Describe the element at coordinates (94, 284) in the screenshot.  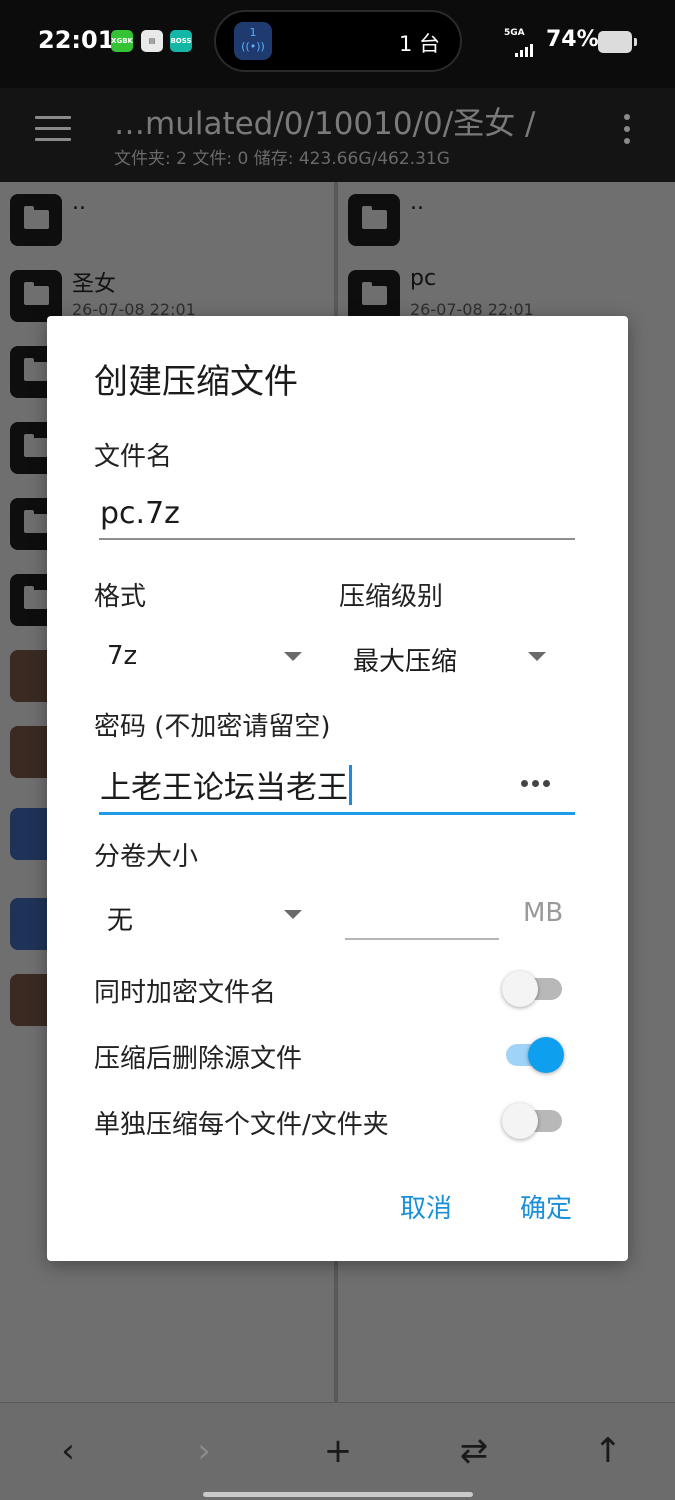
I see `file-name: 圣女` at that location.